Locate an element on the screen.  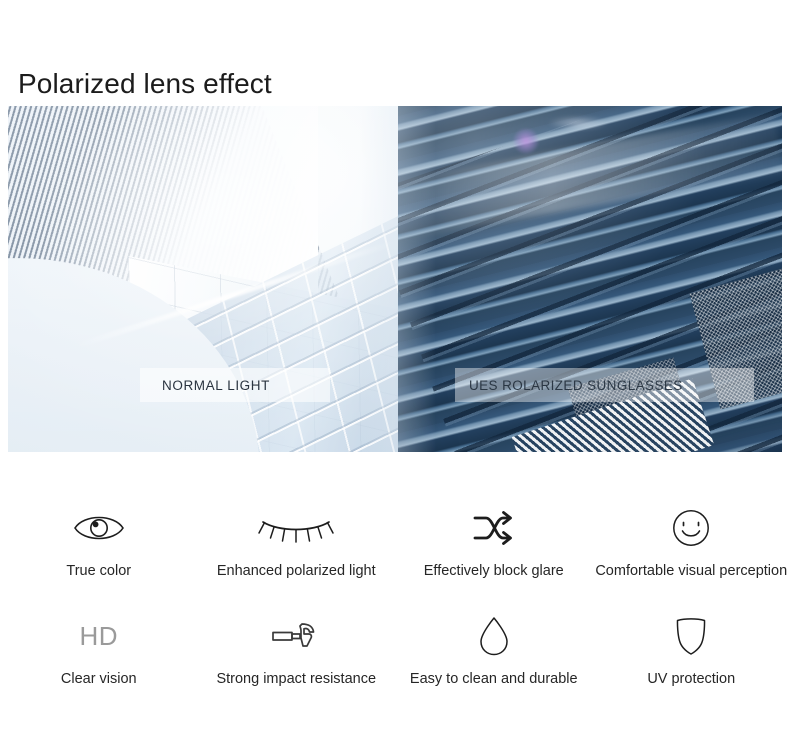
eye-icon is located at coordinates (99, 528).